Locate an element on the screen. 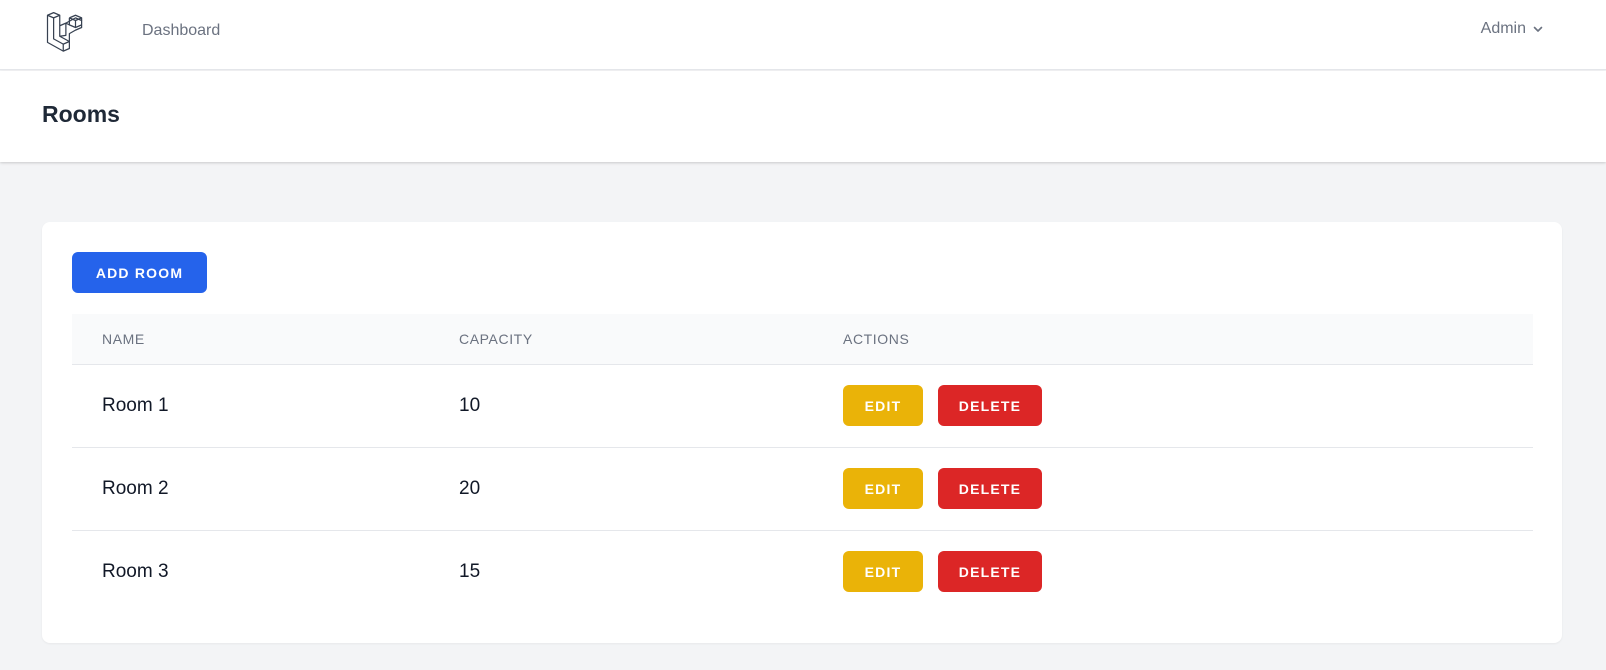 The height and width of the screenshot is (670, 1606). table-row: Room 3 15 EDIT DELETE is located at coordinates (802, 571).